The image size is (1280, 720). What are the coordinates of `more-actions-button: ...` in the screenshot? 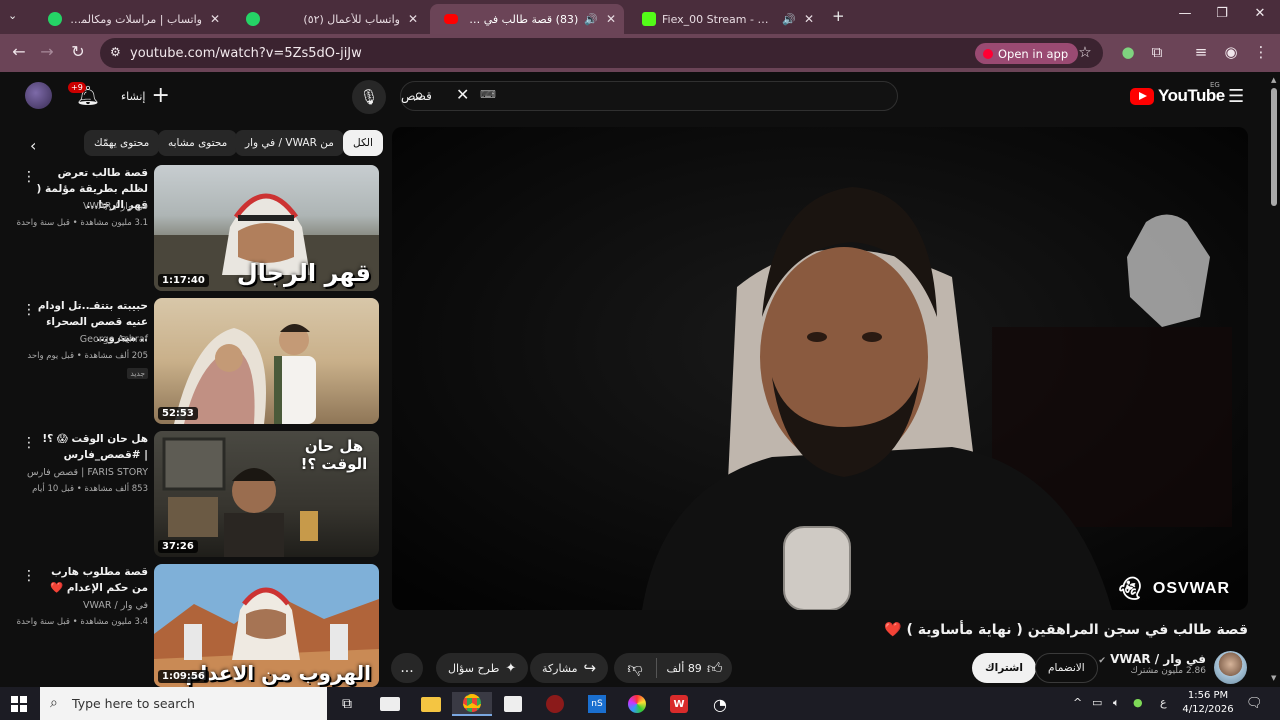 It's located at (407, 668).